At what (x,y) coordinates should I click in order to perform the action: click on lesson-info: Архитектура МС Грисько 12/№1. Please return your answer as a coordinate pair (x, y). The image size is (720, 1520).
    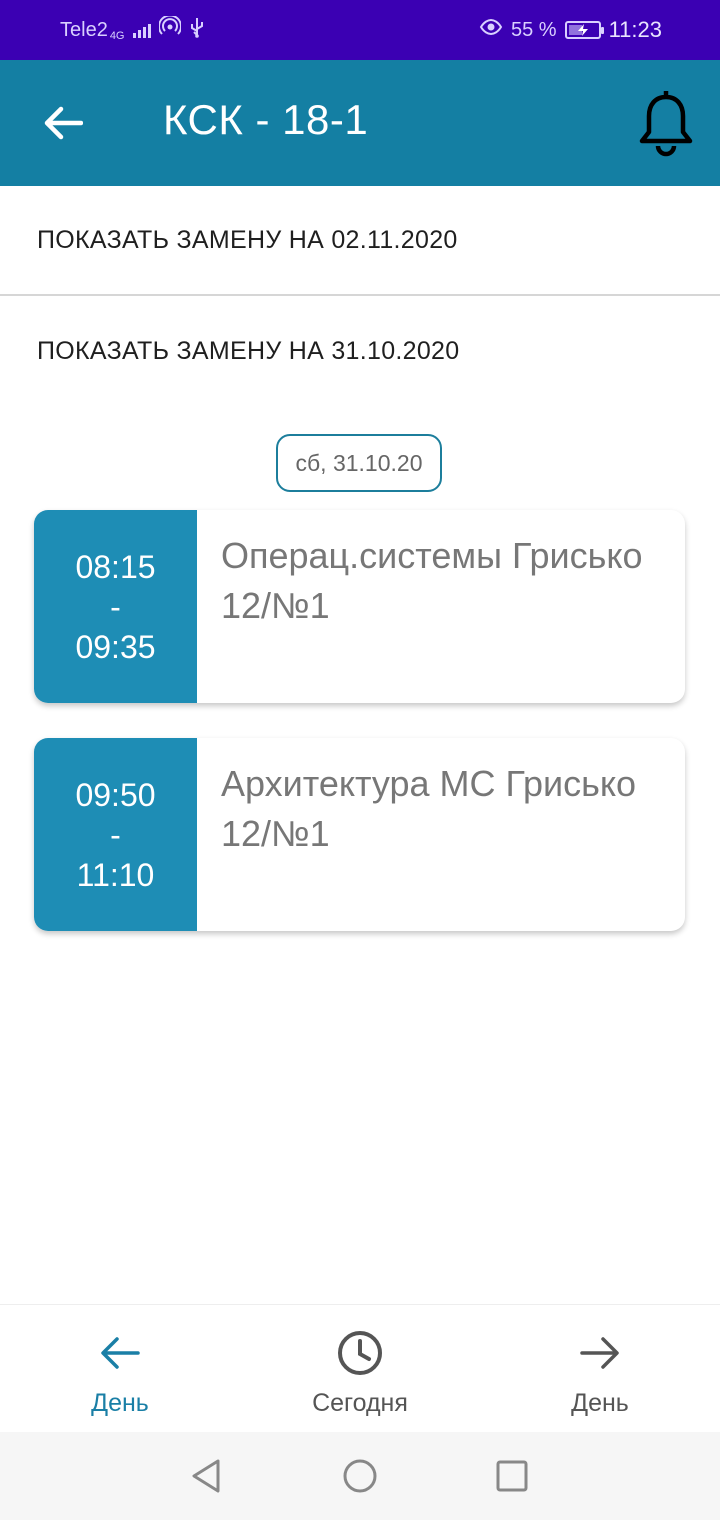
    Looking at the image, I should click on (441, 834).